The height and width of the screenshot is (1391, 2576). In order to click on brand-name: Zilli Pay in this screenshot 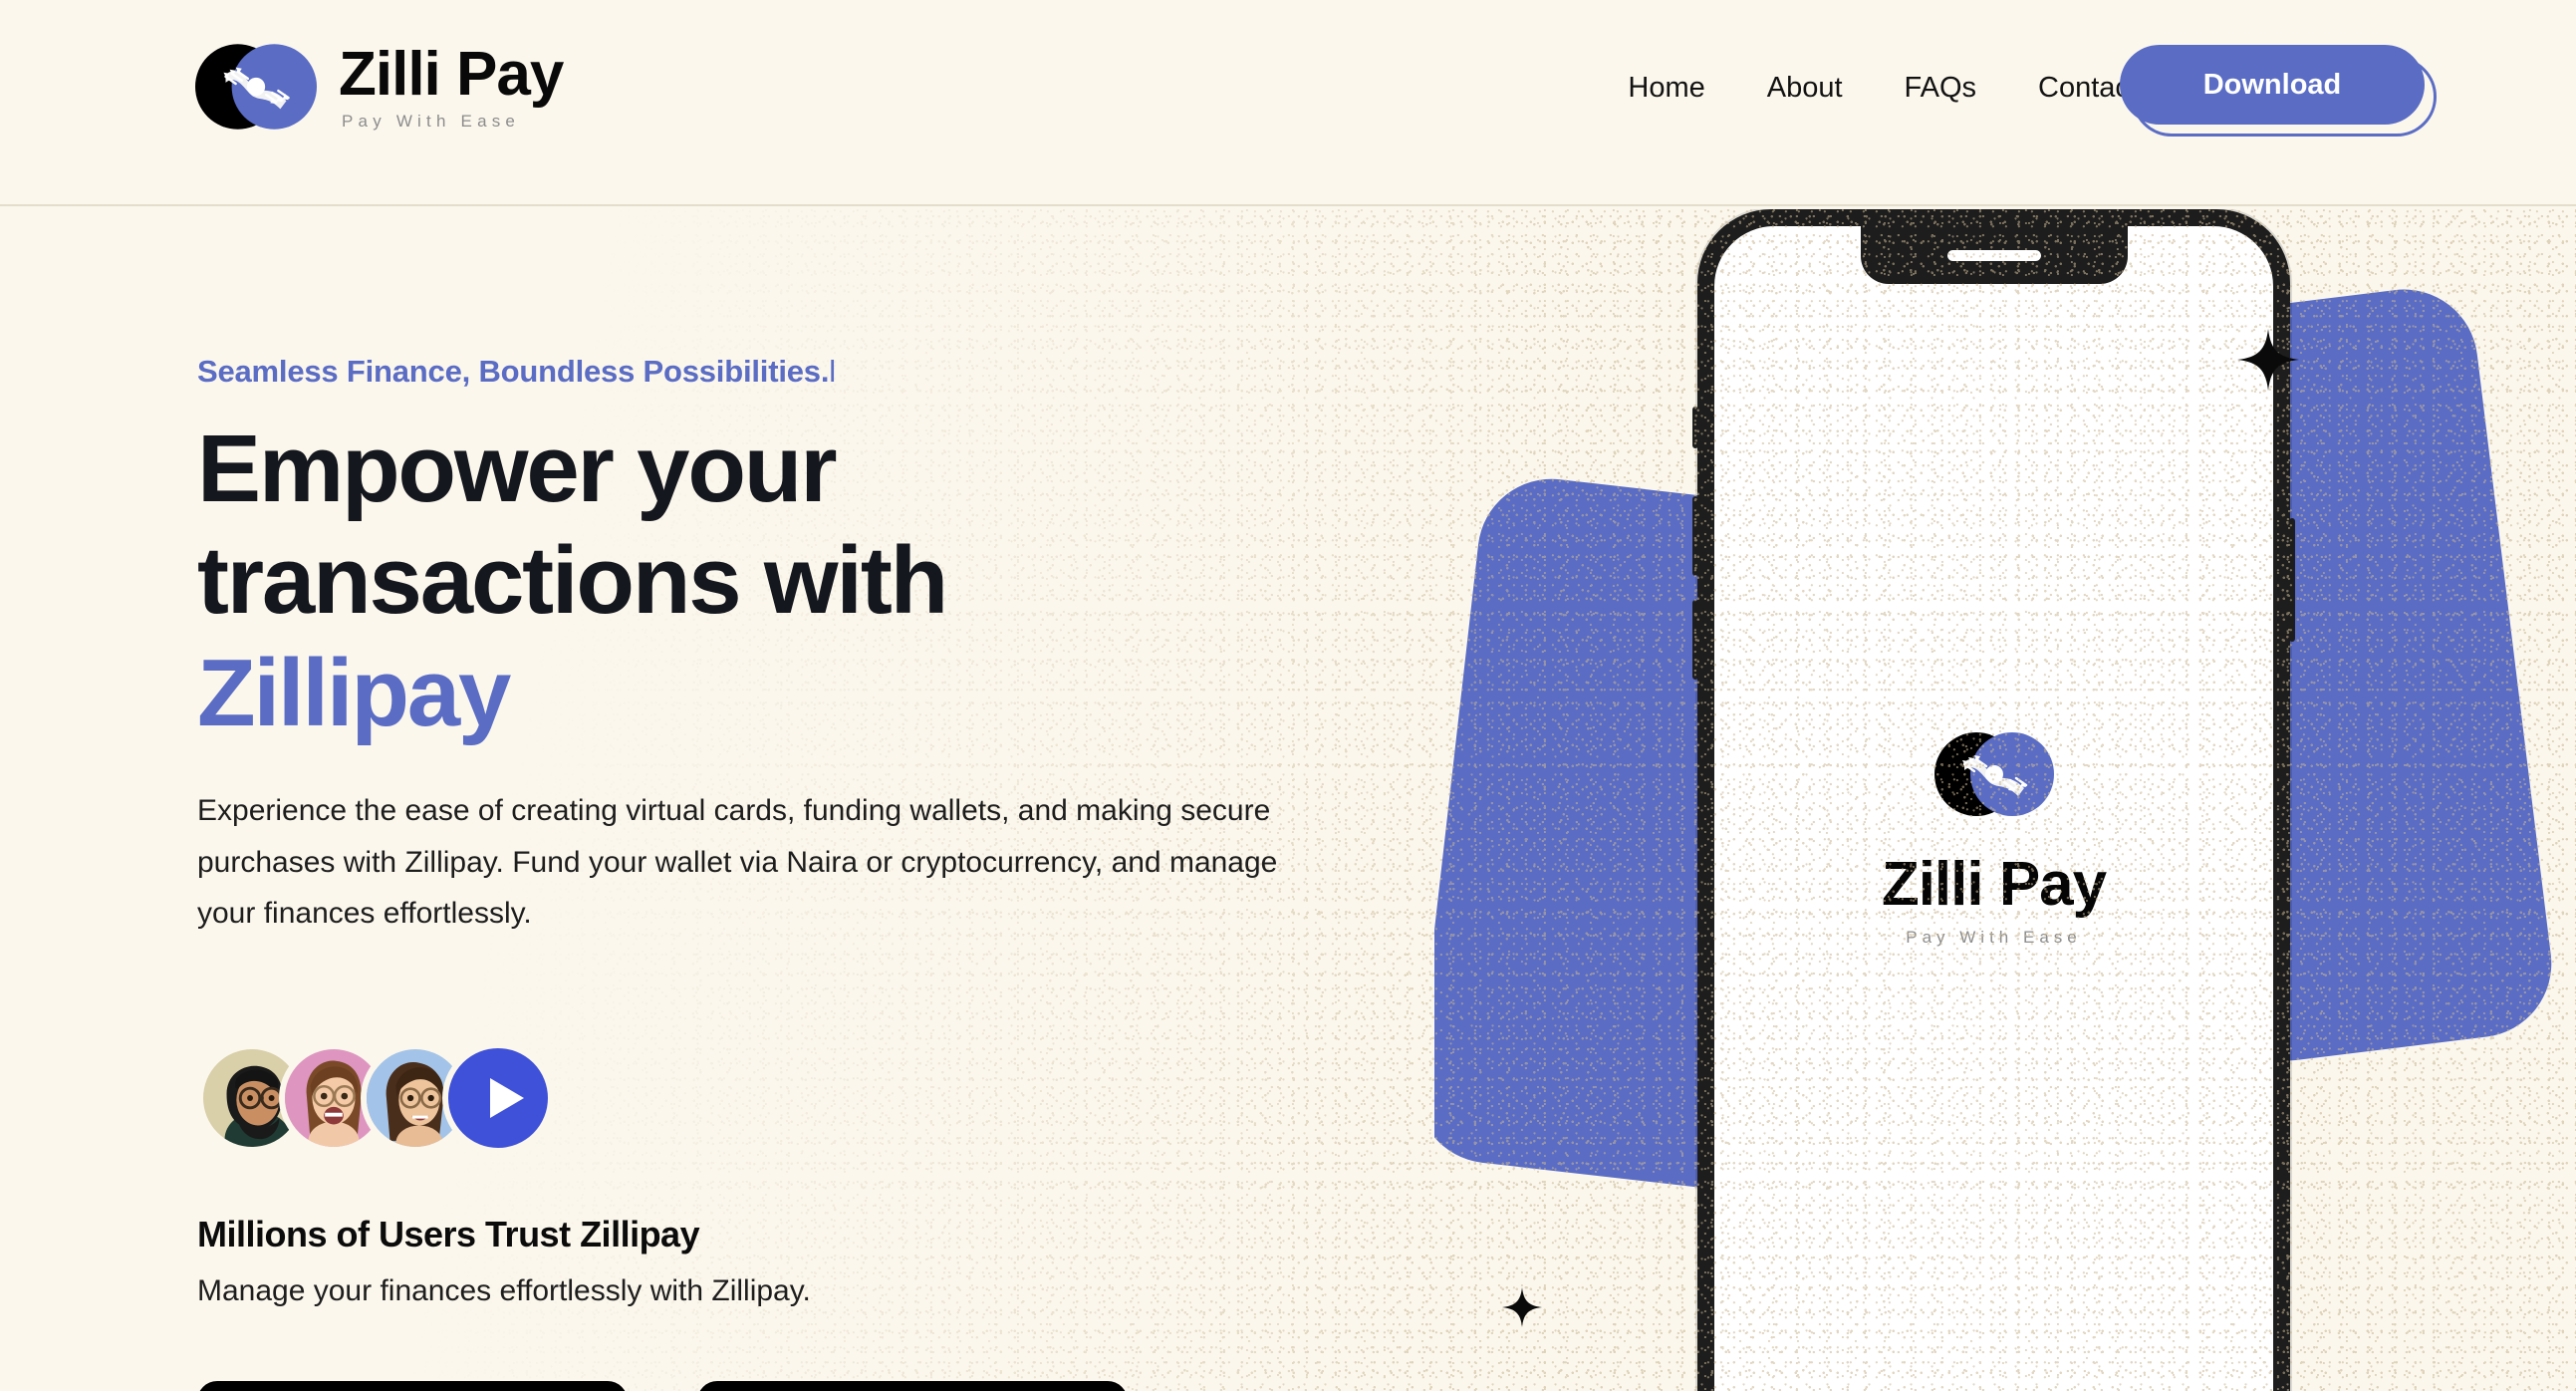, I will do `click(451, 74)`.